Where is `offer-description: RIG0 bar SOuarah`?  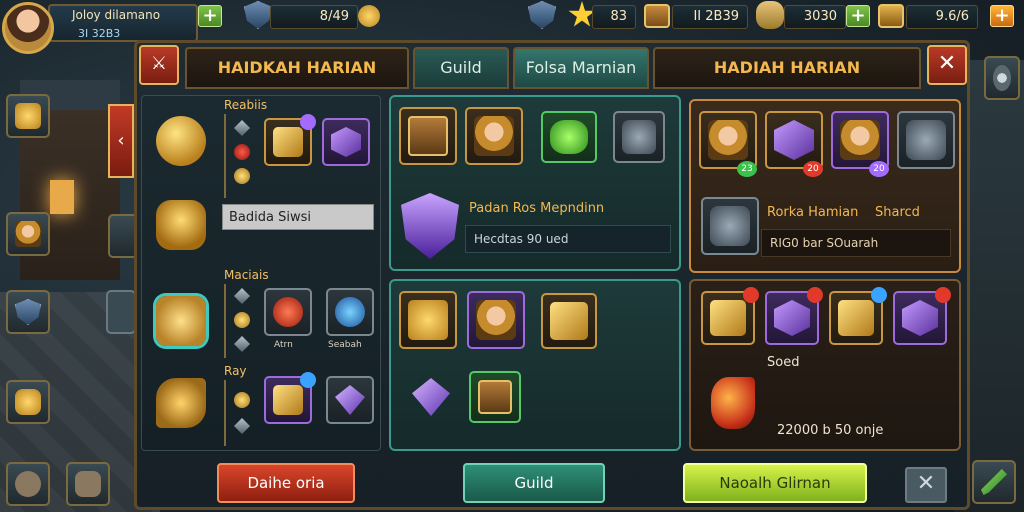 offer-description: RIG0 bar SOuarah is located at coordinates (856, 243).